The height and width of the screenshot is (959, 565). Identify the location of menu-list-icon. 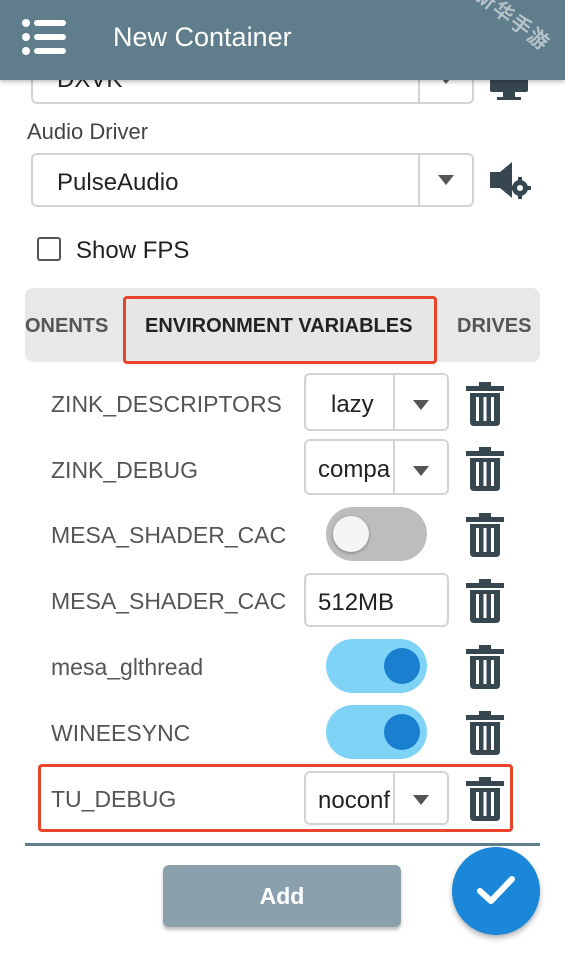
(44, 37).